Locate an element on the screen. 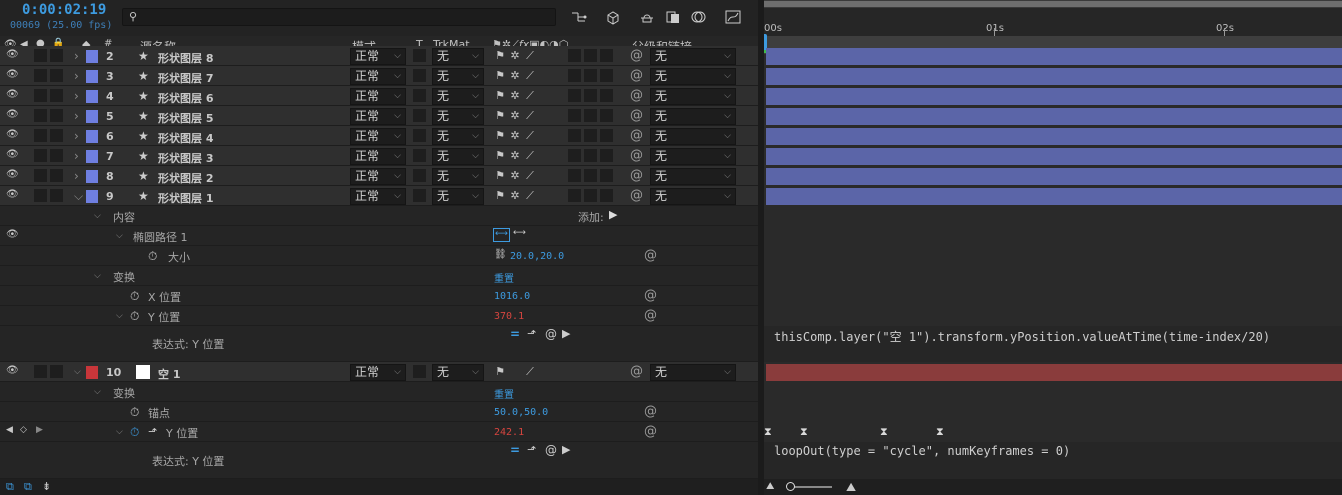 The image size is (1342, 495). layer-row: 👁 › 2 ★ 形状图层 8 正常 ⌵ 无 ⌵ ⚑ ✲ ⟋ @ 无 ⌵ is located at coordinates (379, 56).